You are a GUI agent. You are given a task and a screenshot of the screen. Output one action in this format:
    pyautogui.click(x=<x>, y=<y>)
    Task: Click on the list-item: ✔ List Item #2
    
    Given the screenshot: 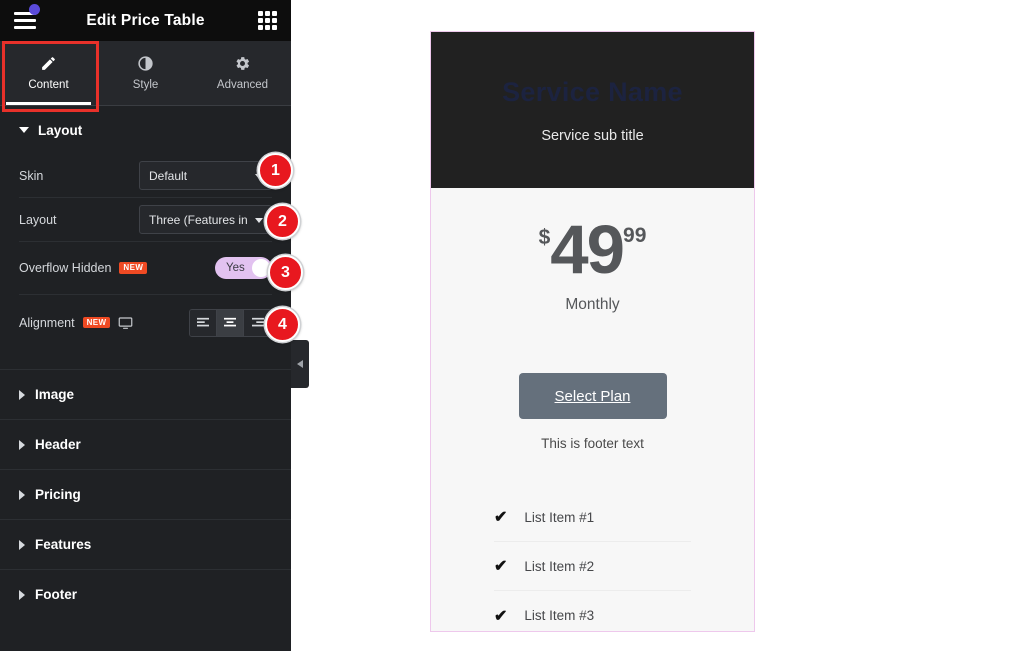 What is the action you would take?
    pyautogui.click(x=592, y=566)
    